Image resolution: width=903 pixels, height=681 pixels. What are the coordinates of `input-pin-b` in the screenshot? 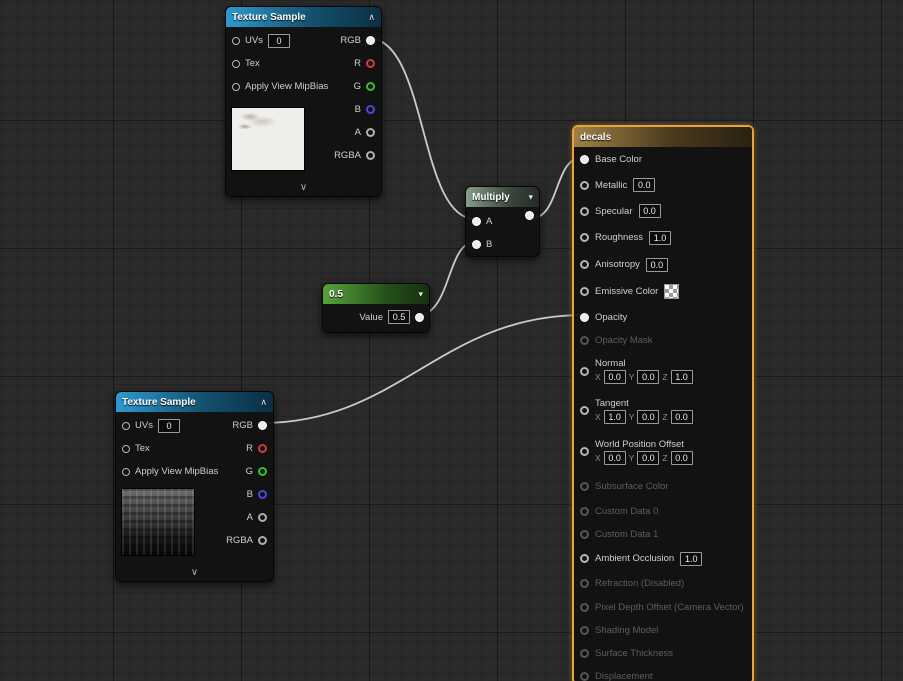 It's located at (476, 244).